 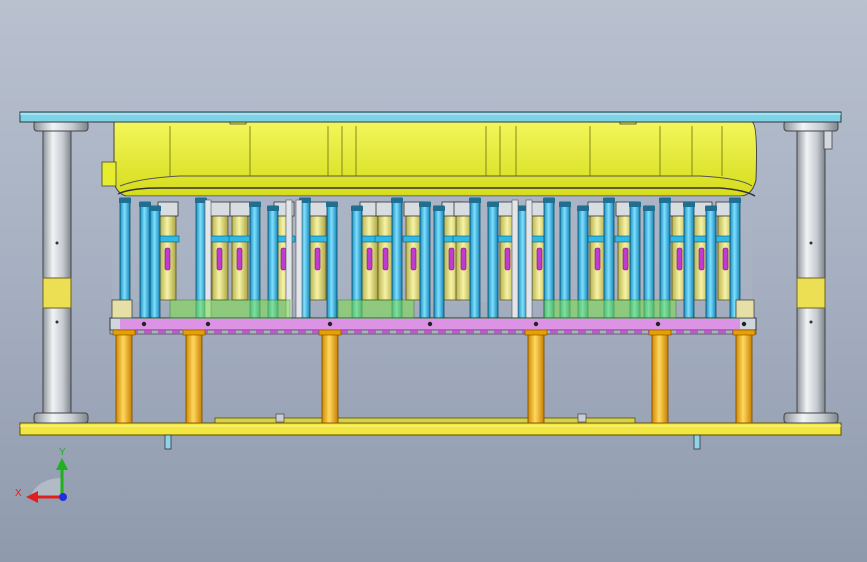 I want to click on x-axis-label: X, so click(x=18, y=493).